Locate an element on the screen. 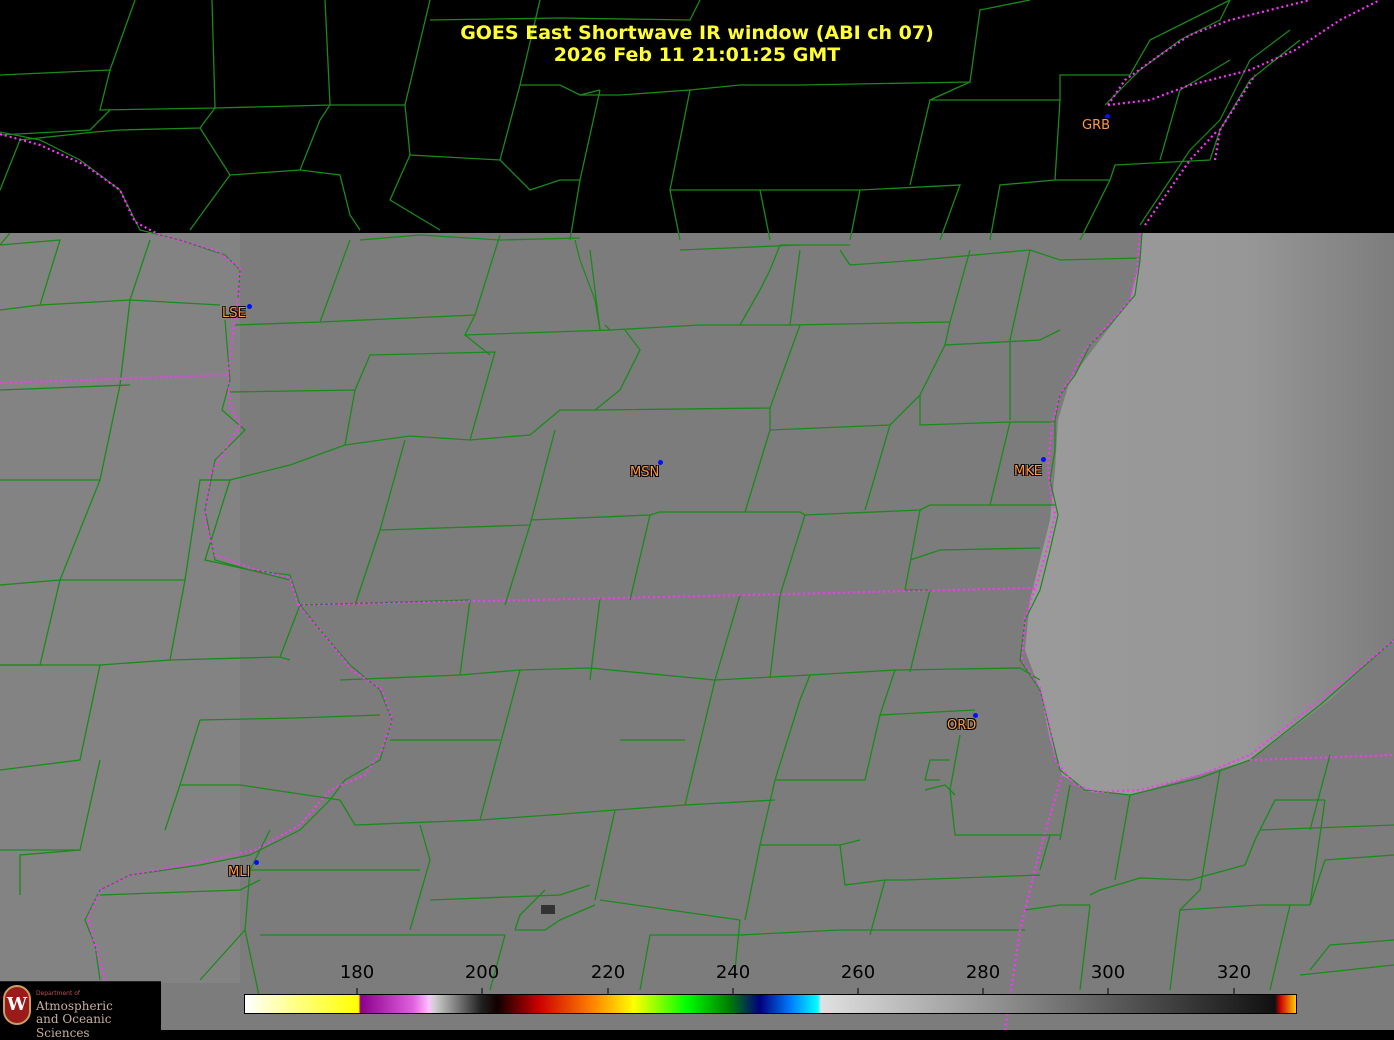 This screenshot has height=1040, width=1394. station-label-msn: MSN is located at coordinates (645, 472).